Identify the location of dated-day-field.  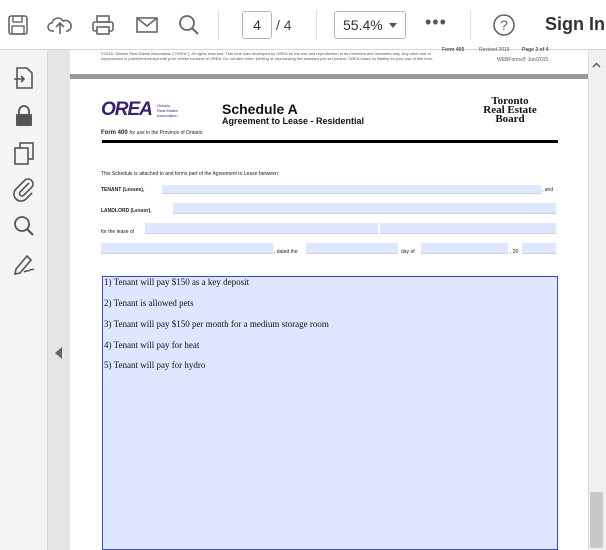
(352, 248).